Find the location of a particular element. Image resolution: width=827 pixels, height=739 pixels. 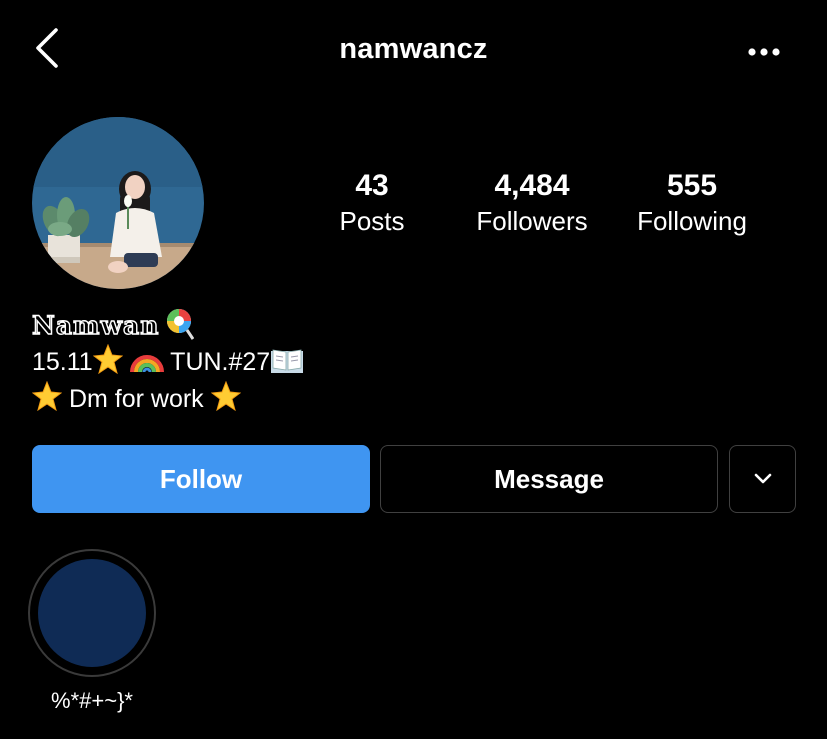

stat-posts: 43 Posts is located at coordinates (372, 203).